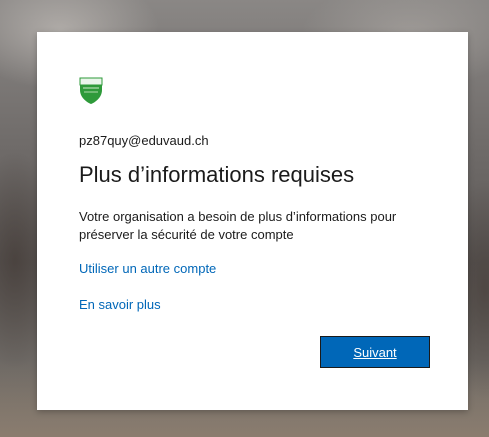 The width and height of the screenshot is (489, 437). I want to click on shield-crest-icon, so click(91, 90).